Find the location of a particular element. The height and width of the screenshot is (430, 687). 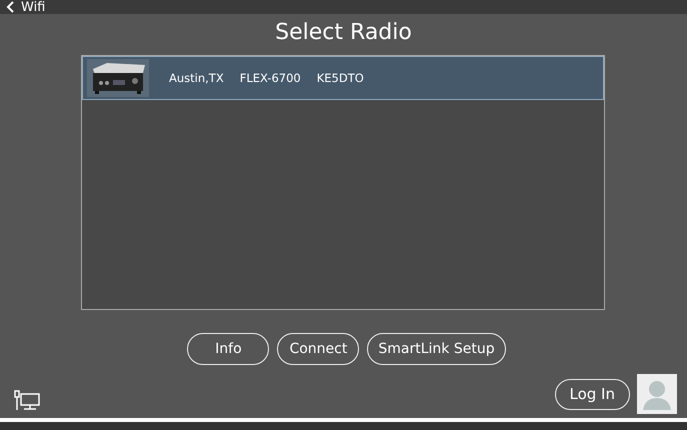

action-button: SmartLink Setup is located at coordinates (436, 349).